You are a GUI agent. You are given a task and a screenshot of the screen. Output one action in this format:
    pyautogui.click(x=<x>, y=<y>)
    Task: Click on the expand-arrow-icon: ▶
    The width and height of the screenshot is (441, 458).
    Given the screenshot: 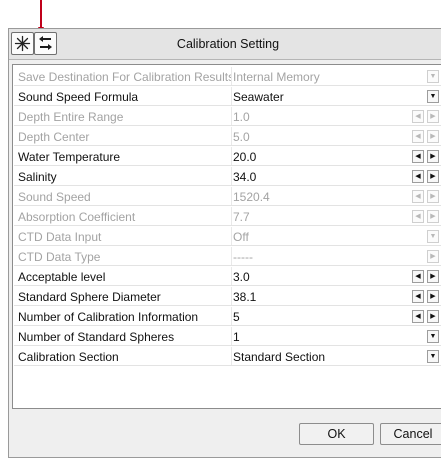 What is the action you would take?
    pyautogui.click(x=433, y=256)
    